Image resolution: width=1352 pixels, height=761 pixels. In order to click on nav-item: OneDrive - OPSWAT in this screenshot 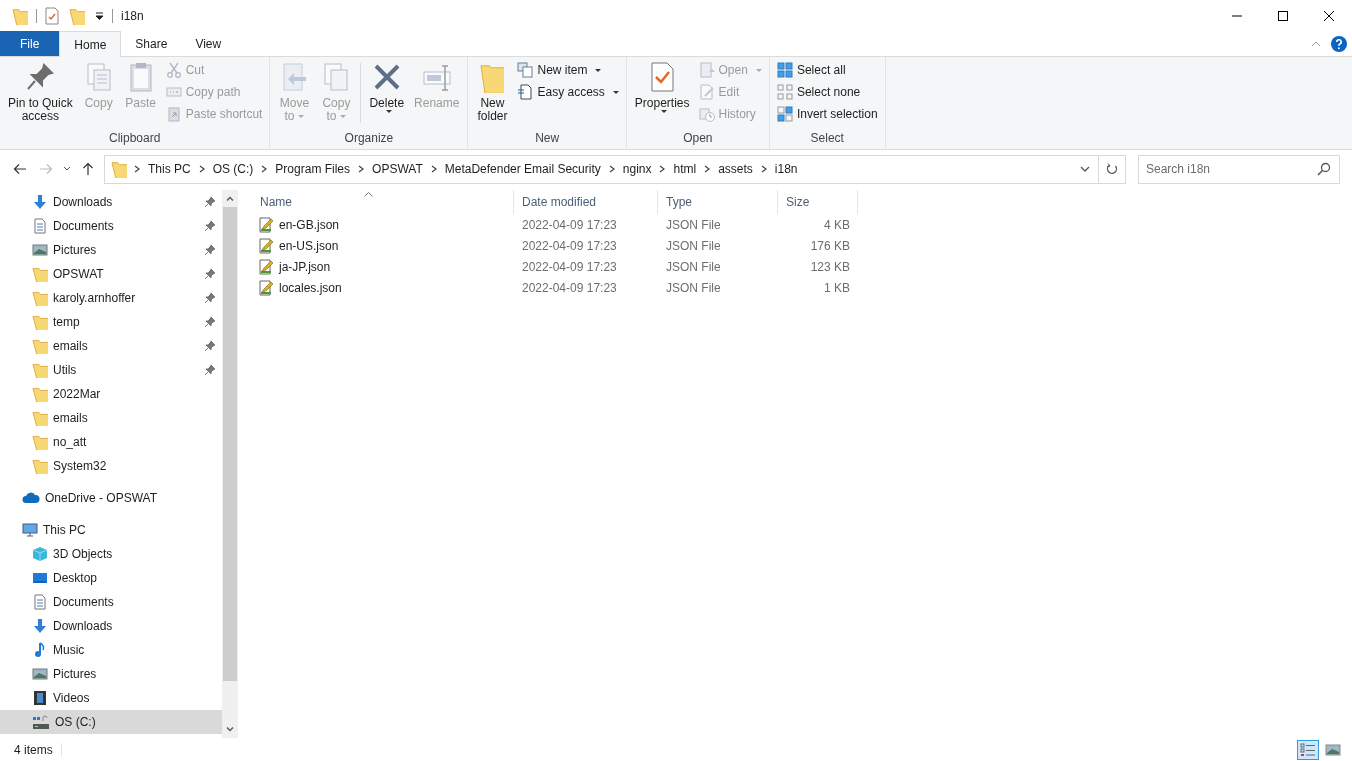, I will do `click(111, 498)`.